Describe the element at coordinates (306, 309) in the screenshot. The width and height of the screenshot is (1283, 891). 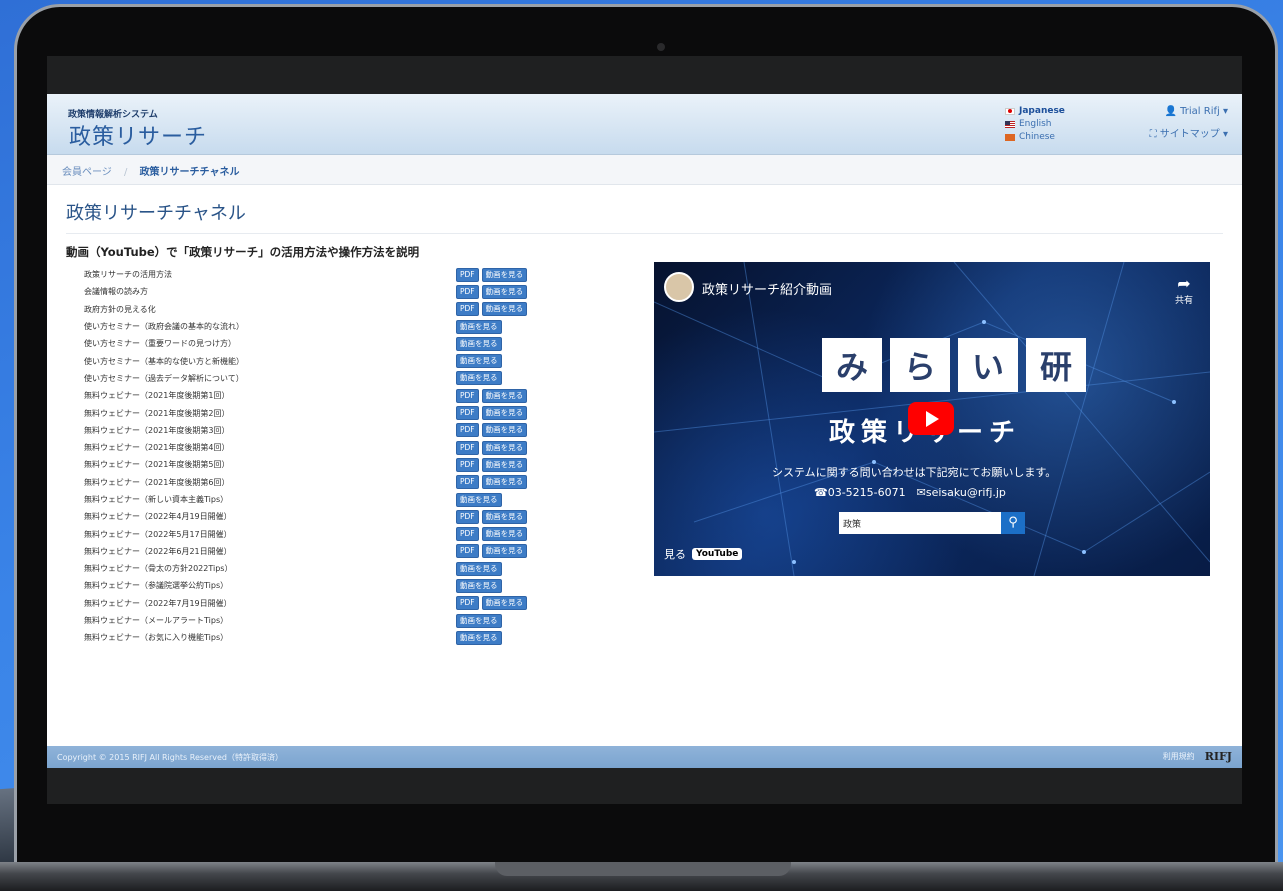
I see `list-item: 政府方針の見える化 PDF 動画を見る` at that location.